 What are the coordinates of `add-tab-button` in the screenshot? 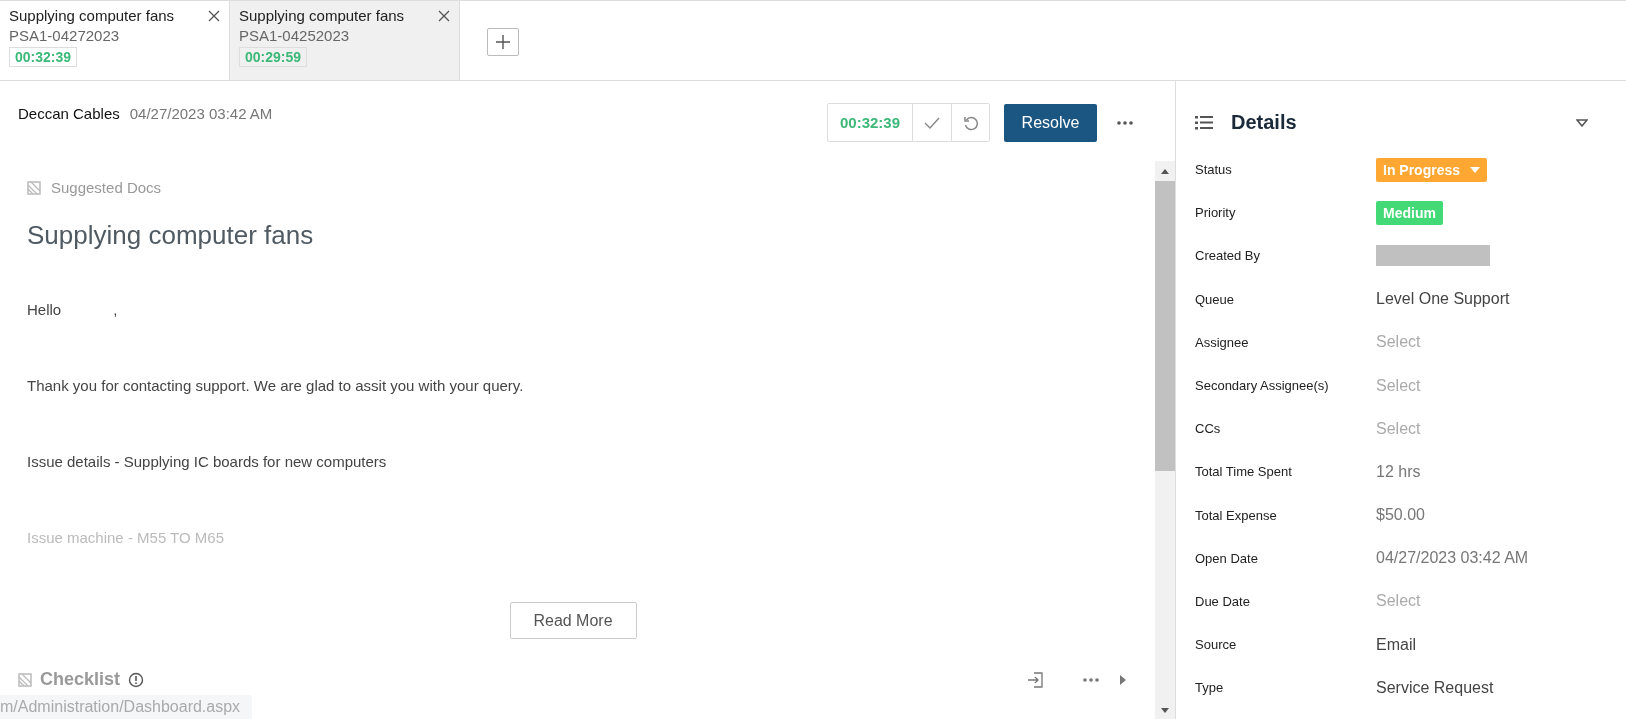 It's located at (503, 42).